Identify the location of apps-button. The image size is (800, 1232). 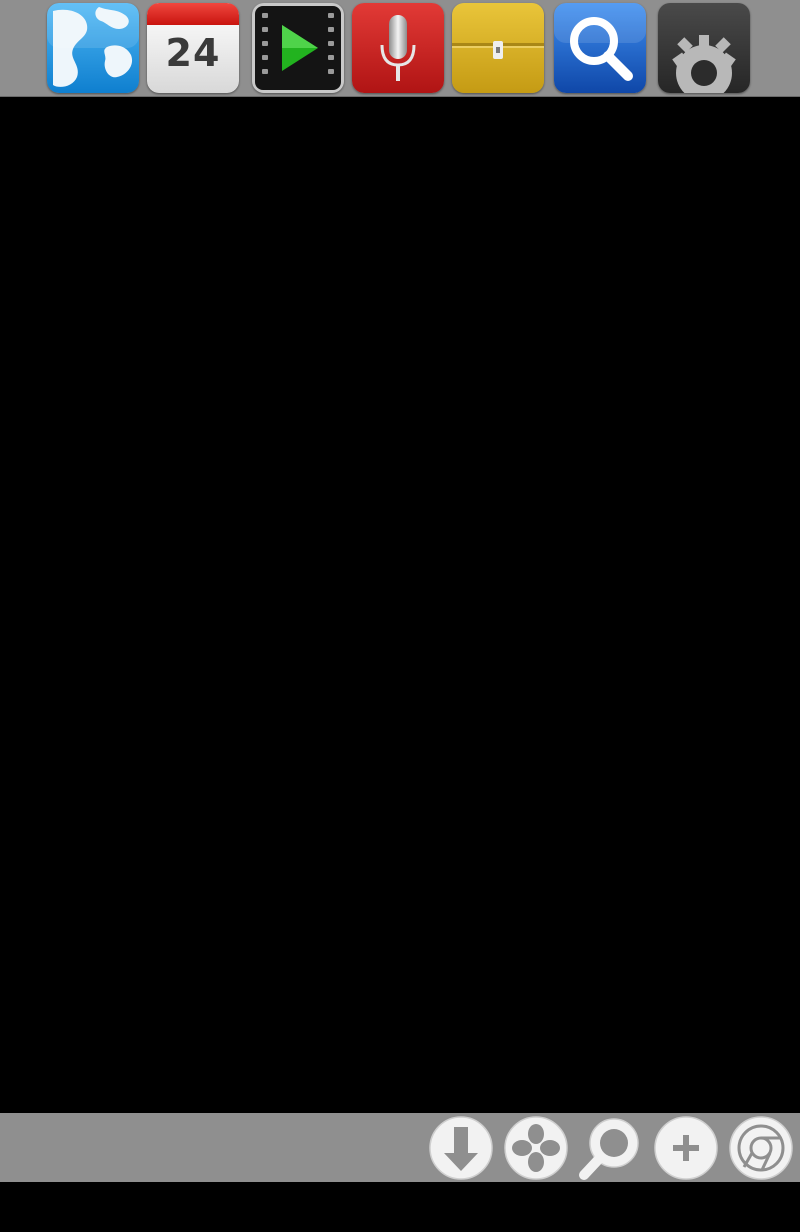
(536, 1148).